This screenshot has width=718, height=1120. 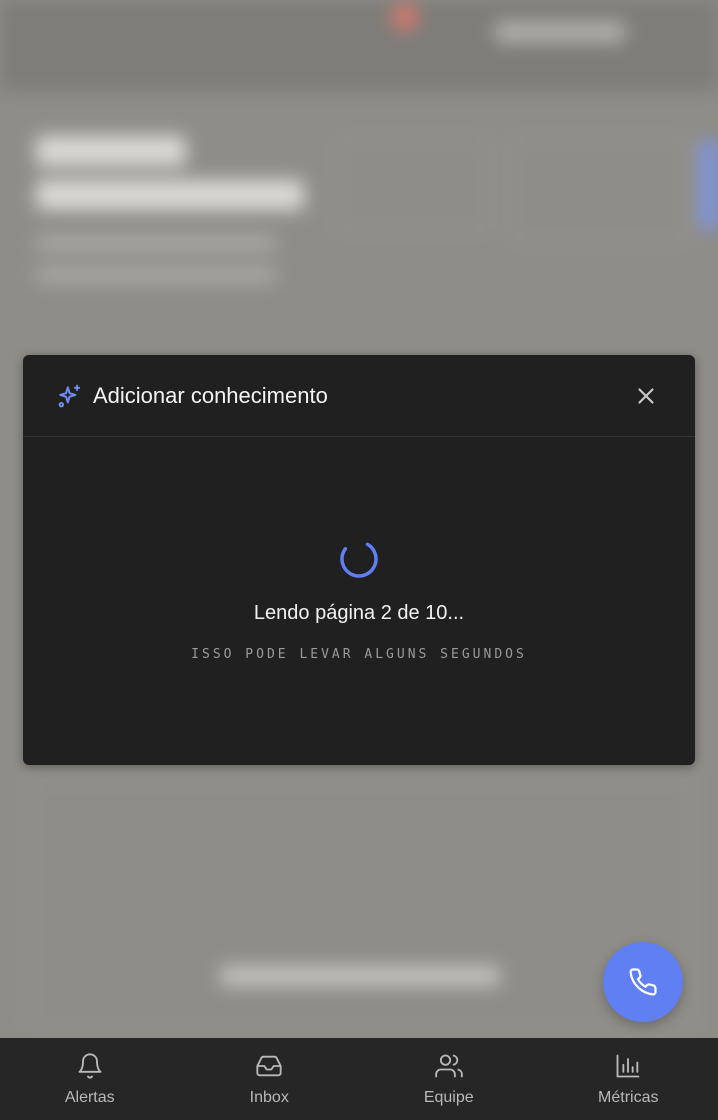 I want to click on call-button, so click(x=643, y=982).